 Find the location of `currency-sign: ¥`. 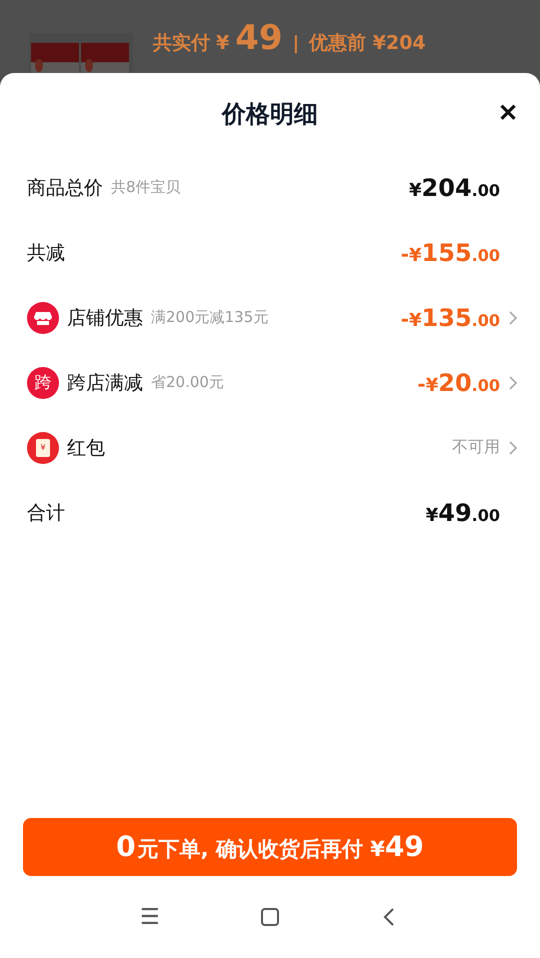

currency-sign: ¥ is located at coordinates (223, 43).